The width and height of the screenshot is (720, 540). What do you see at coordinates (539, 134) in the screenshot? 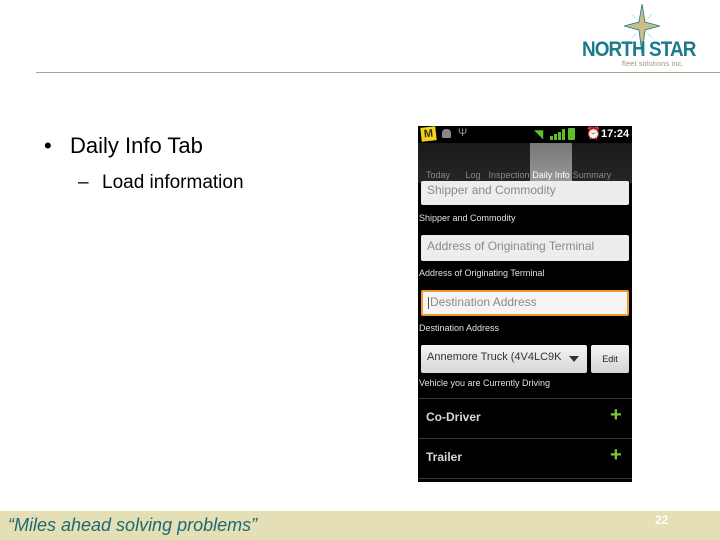
I see `wifi-icon: ◥` at bounding box center [539, 134].